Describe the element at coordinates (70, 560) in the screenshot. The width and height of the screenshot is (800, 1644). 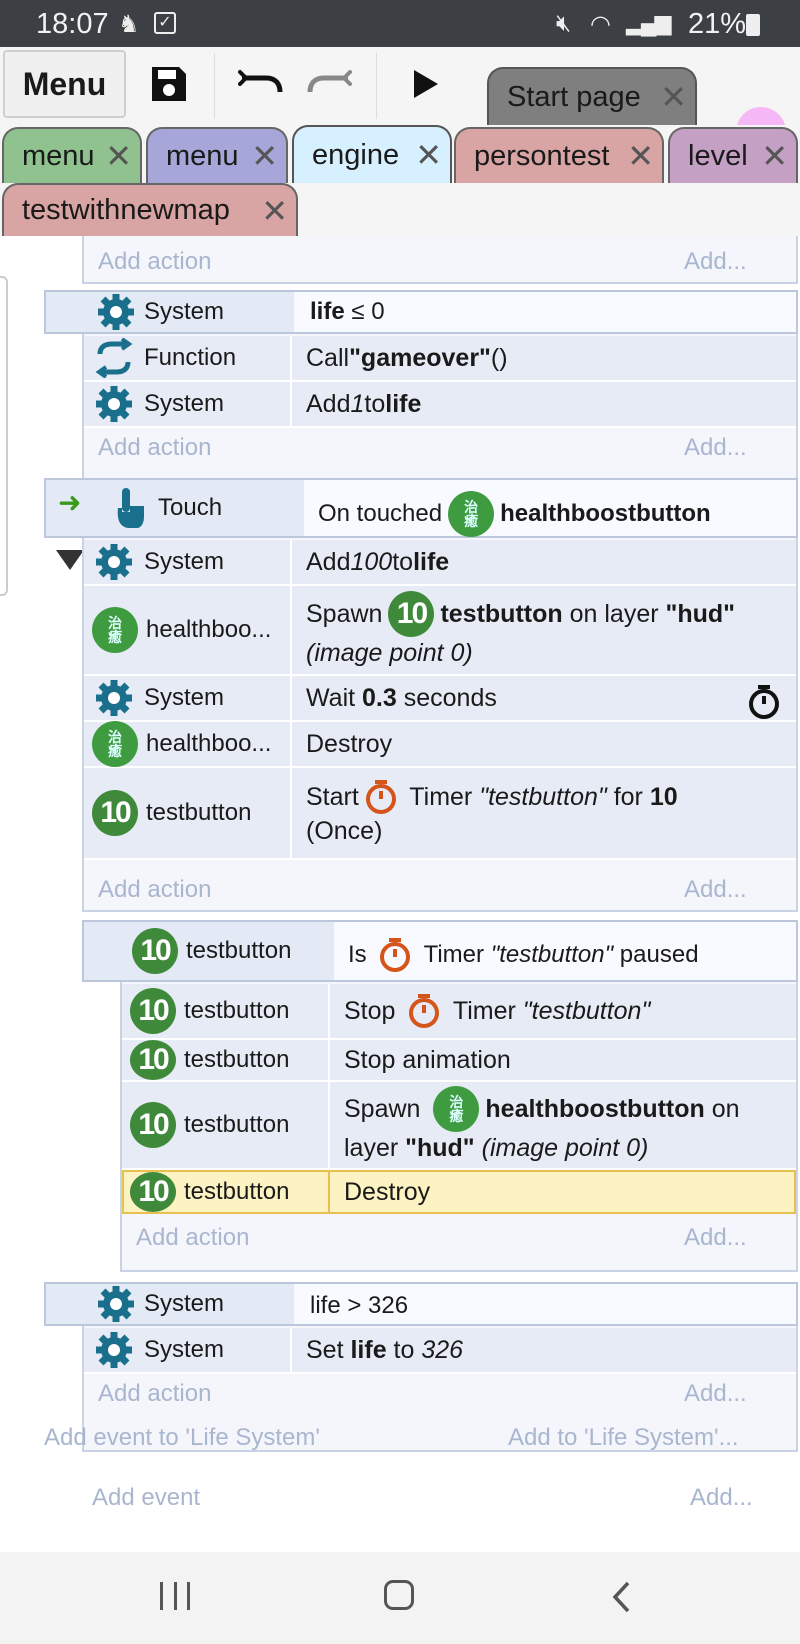
I see `collapse-triangle-icon` at that location.